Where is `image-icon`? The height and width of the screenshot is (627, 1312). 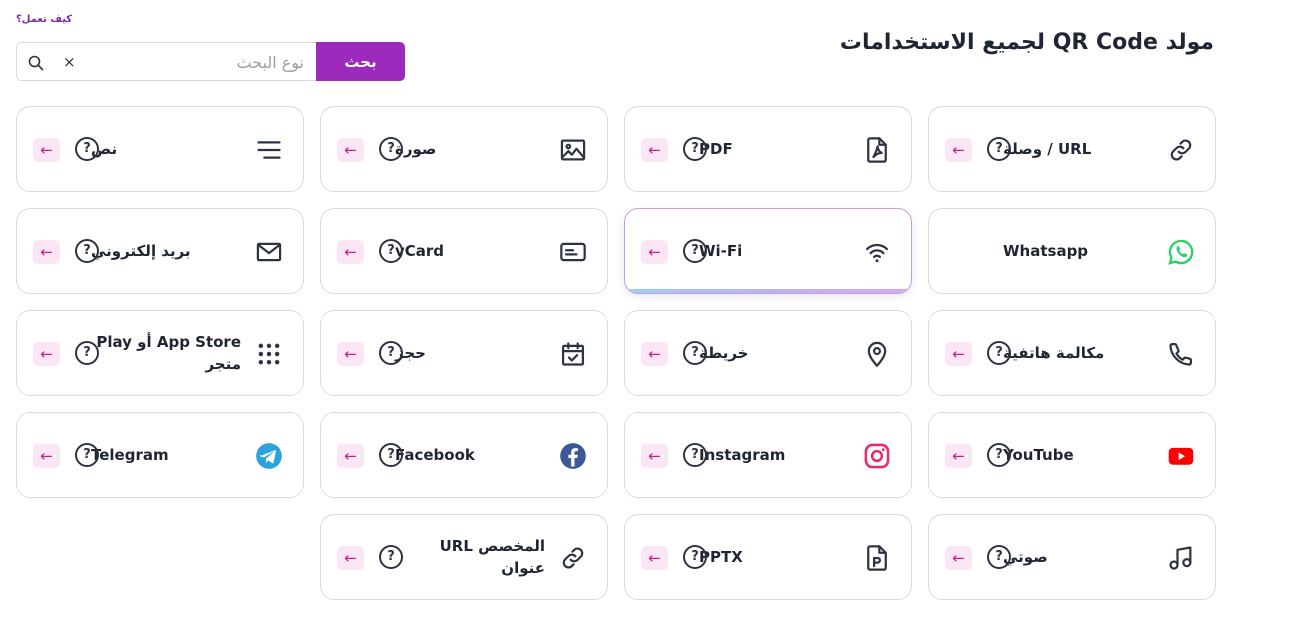 image-icon is located at coordinates (573, 150).